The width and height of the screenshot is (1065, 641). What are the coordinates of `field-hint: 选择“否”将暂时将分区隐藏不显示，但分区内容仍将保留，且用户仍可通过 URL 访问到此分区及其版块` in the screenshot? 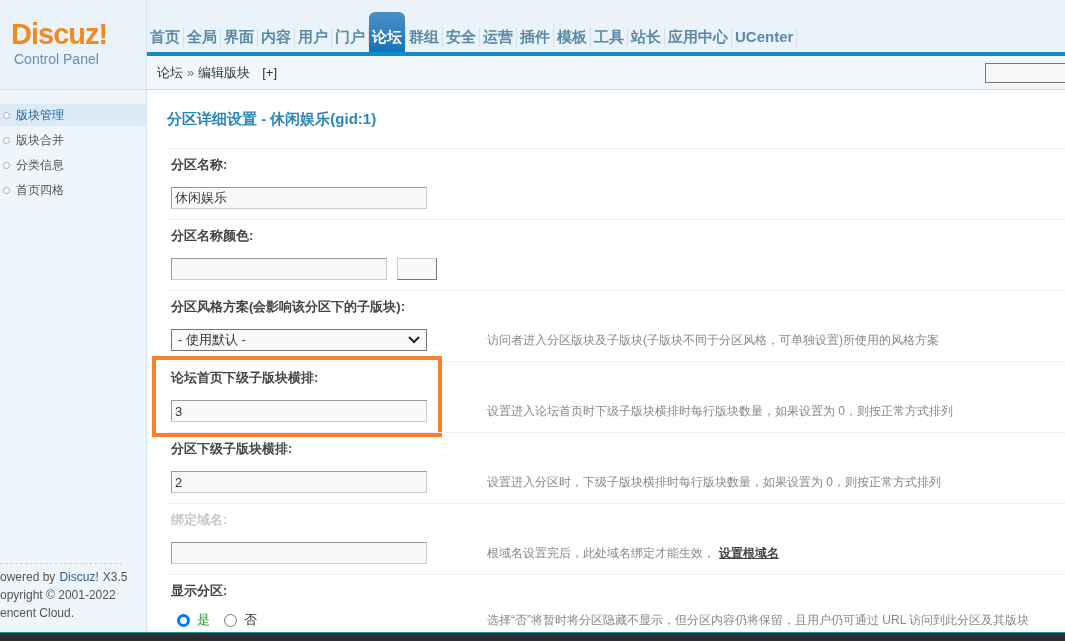 It's located at (758, 620).